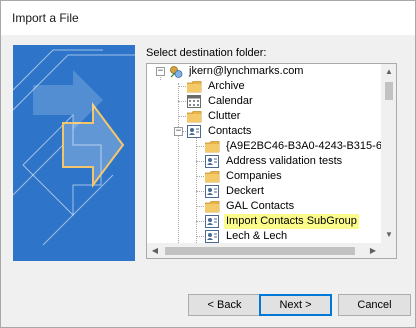  I want to click on scroll-right-arrow-icon: ▶, so click(373, 250).